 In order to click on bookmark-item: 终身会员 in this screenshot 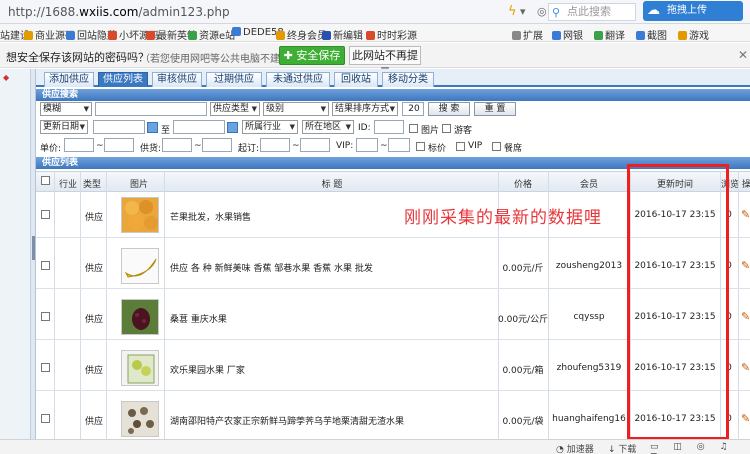, I will do `click(301, 34)`.